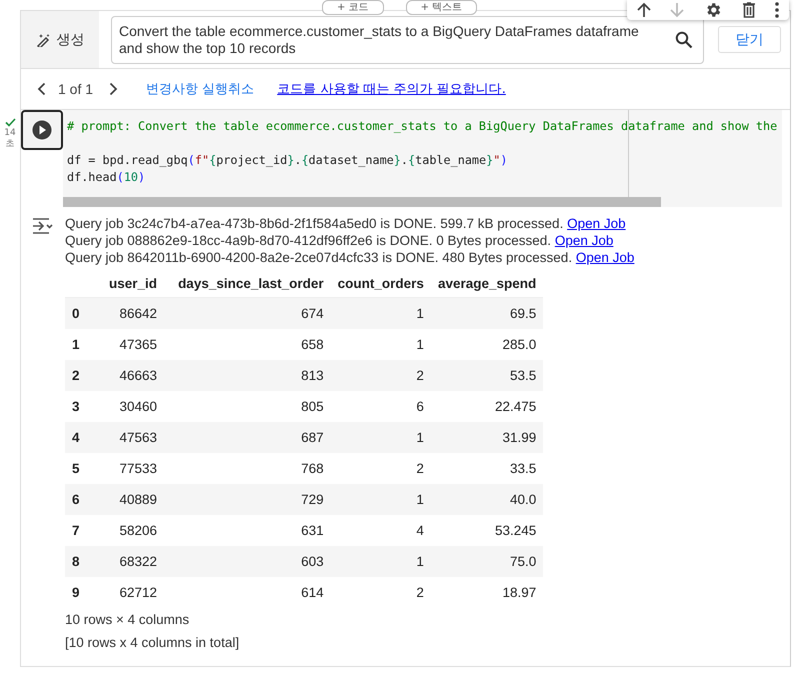 The image size is (796, 680). I want to click on row-index: 6, so click(76, 499).